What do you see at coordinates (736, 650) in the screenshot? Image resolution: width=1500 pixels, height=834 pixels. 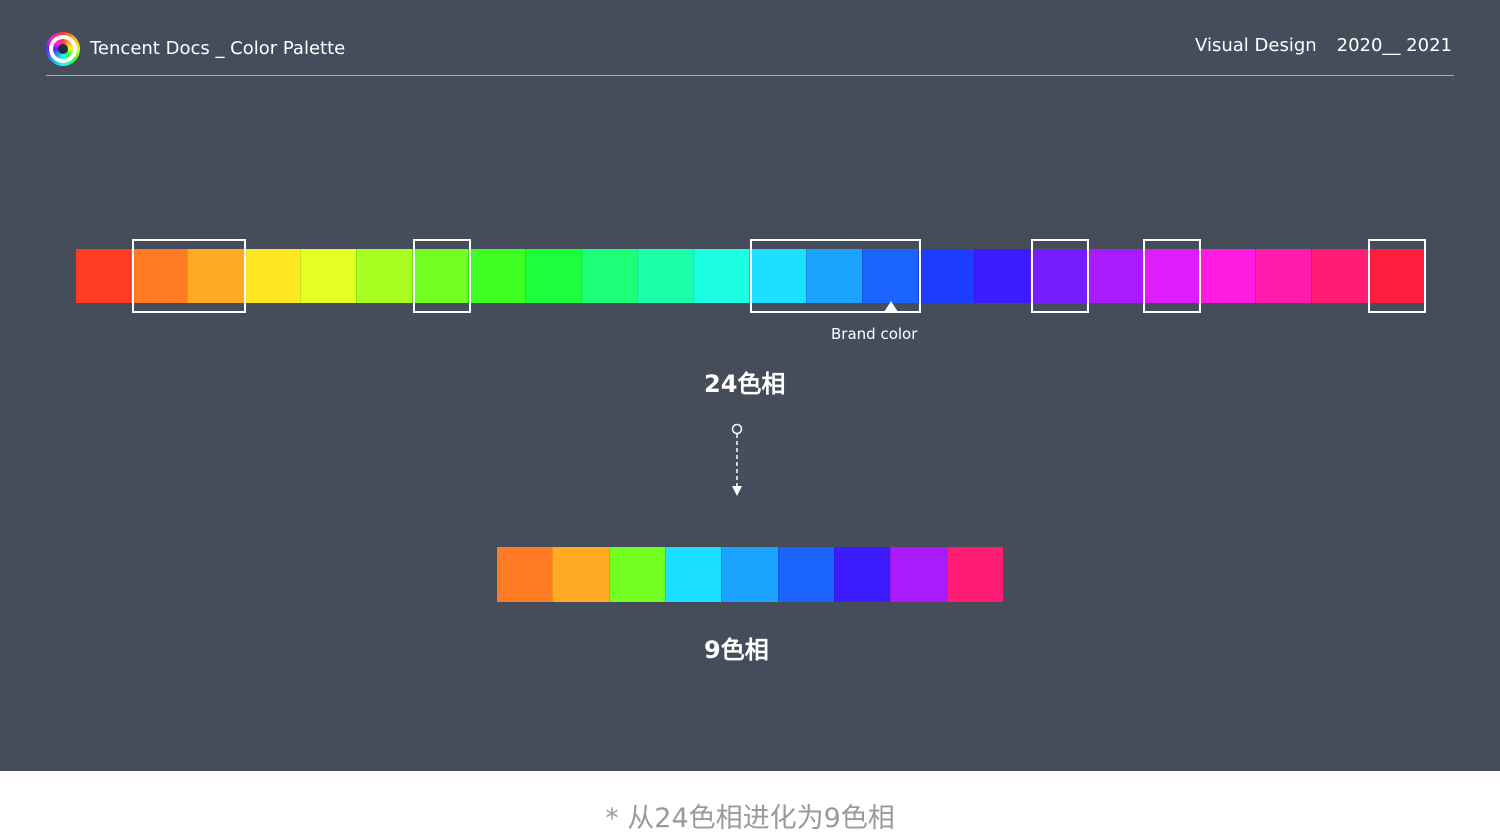 I see `palette-9-label: 9色相` at bounding box center [736, 650].